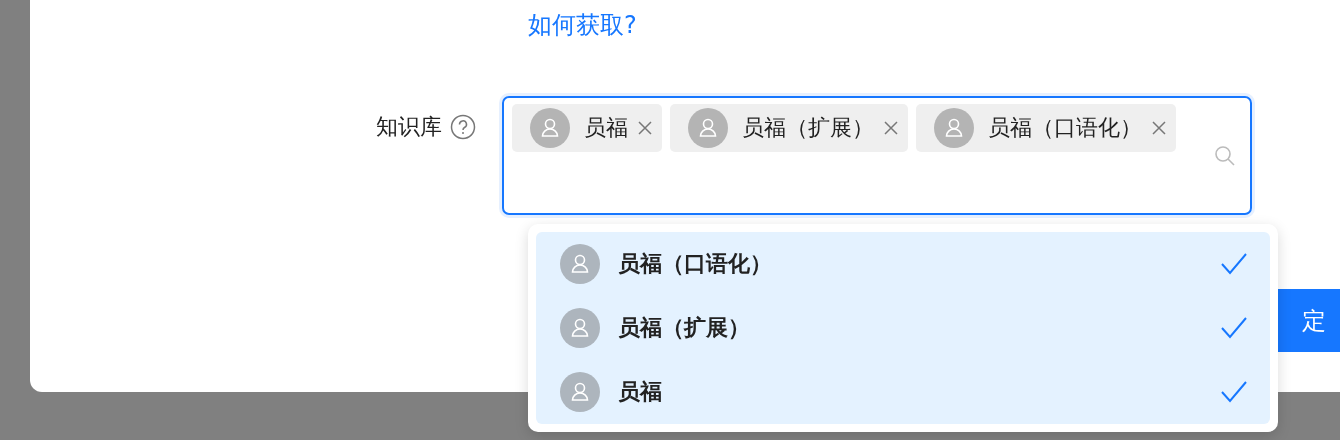 The width and height of the screenshot is (1340, 440). I want to click on dropdown-option: 员福（扩展）, so click(903, 328).